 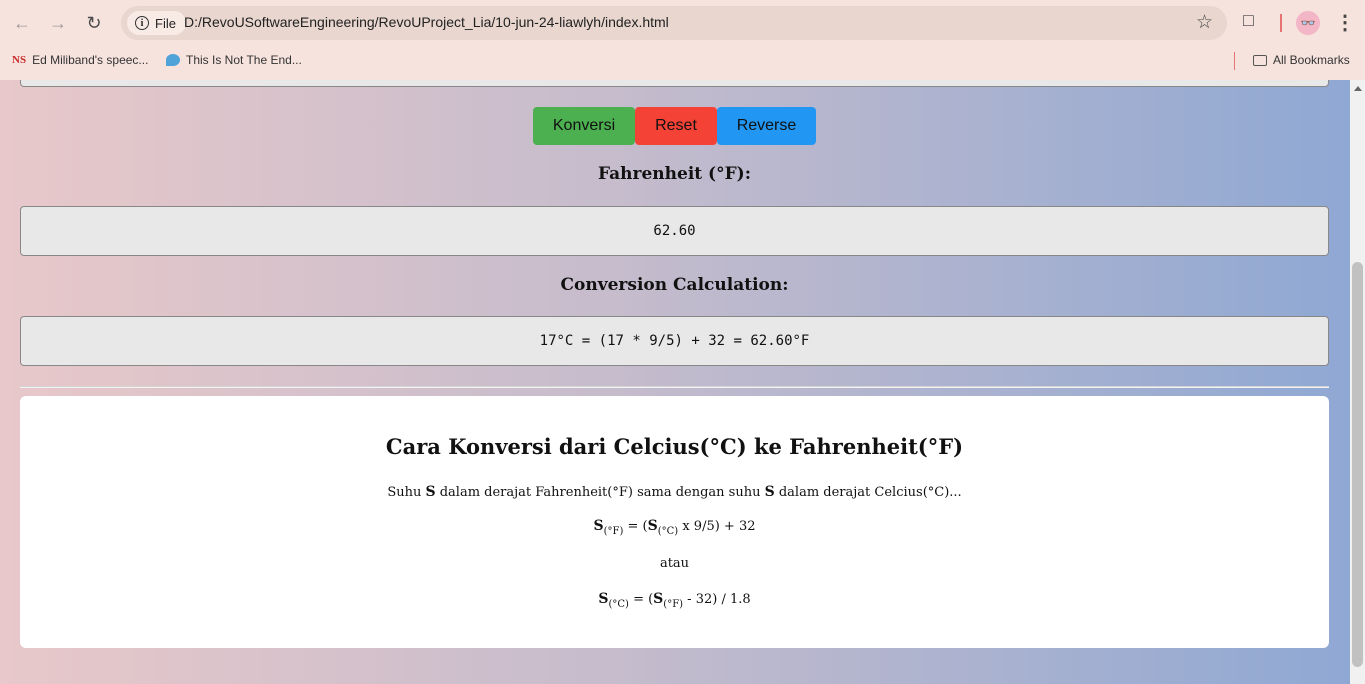 I want to click on calculation-label: Conversion Calculation:, so click(x=674, y=285).